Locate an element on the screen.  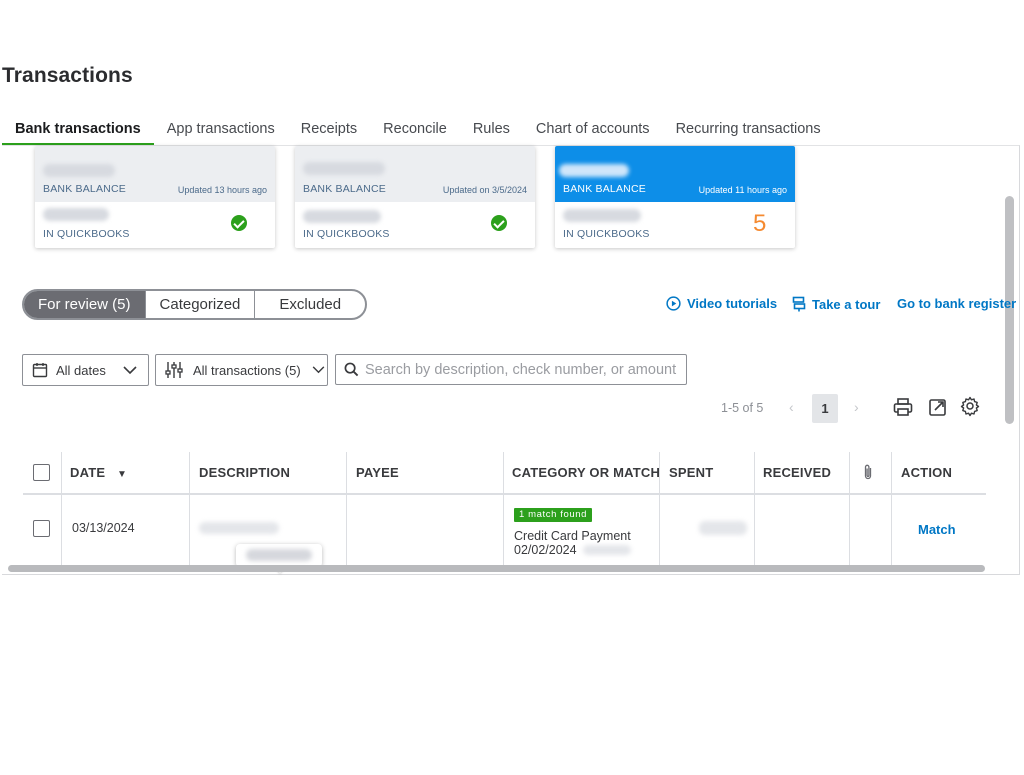
calendar-icon is located at coordinates (40, 370).